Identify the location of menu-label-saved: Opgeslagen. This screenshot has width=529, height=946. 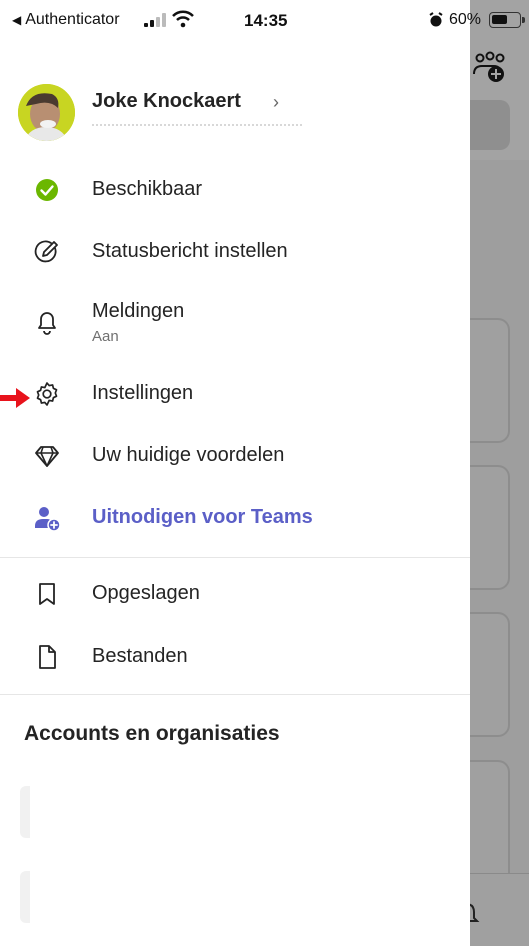
(146, 593).